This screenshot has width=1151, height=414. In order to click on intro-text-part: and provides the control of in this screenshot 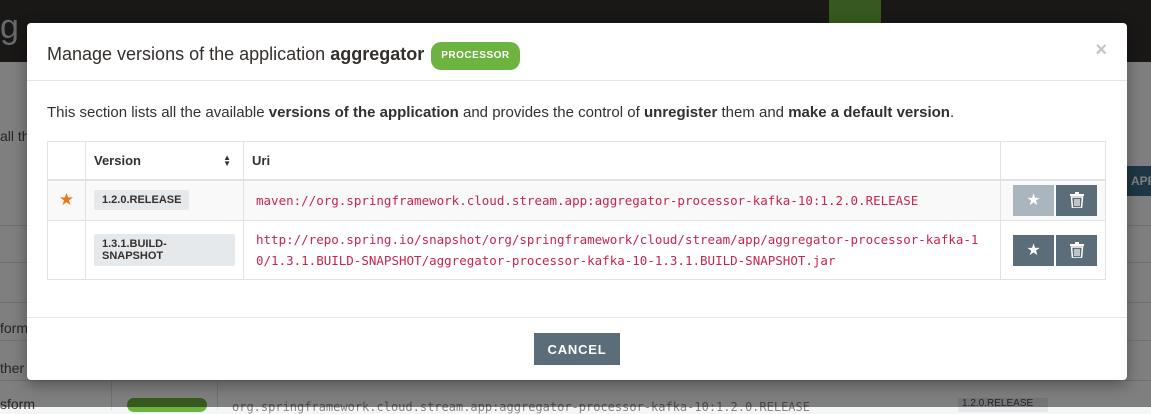, I will do `click(551, 112)`.